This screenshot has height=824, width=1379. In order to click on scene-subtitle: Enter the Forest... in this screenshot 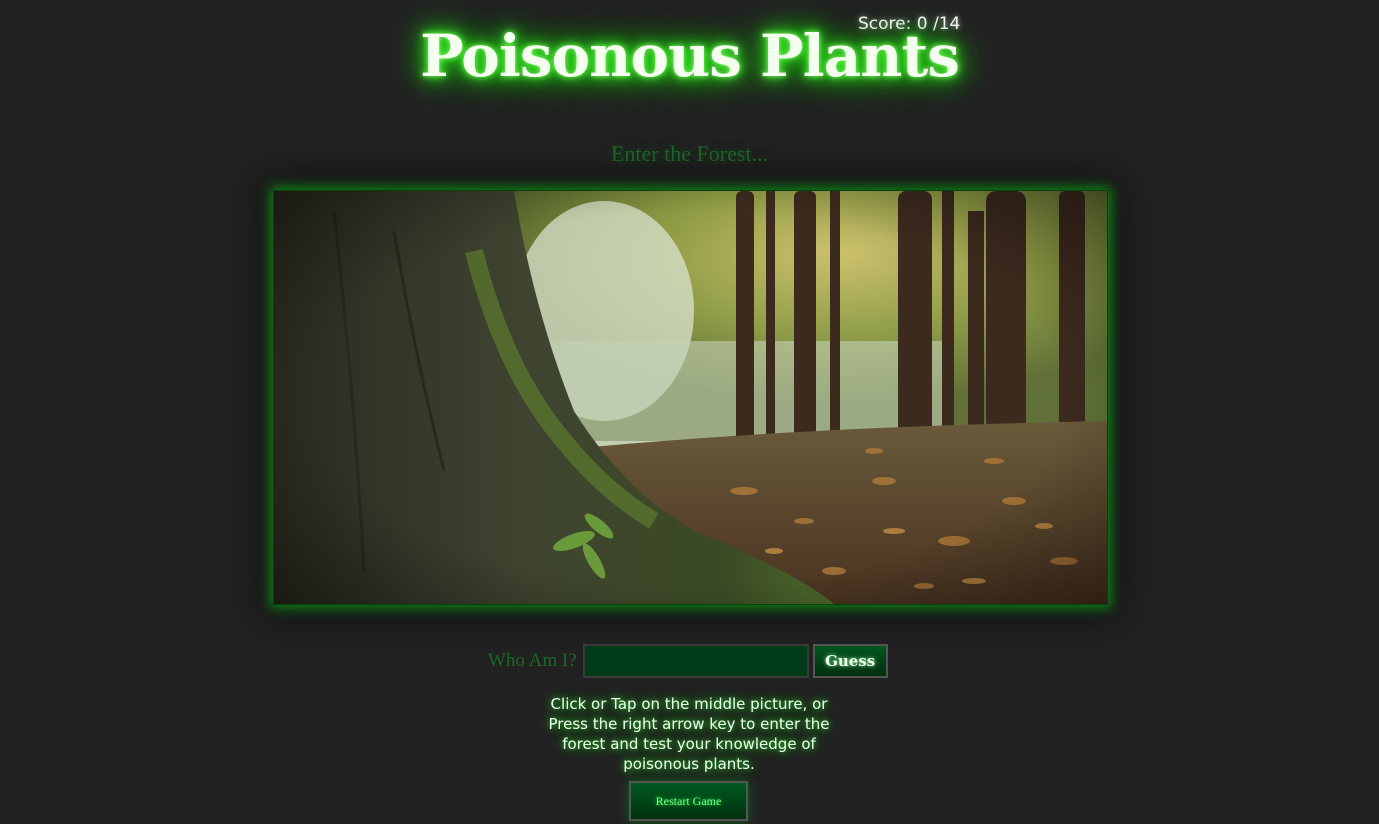, I will do `click(689, 153)`.